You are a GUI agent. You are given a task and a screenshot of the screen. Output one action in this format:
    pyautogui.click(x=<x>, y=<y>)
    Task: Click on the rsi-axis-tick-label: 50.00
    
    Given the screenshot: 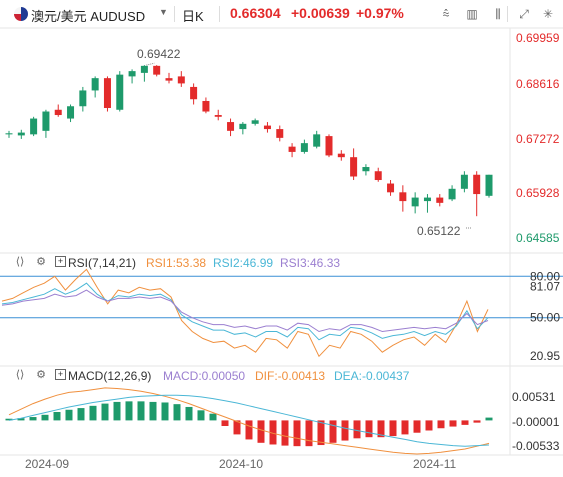 What is the action you would take?
    pyautogui.click(x=545, y=318)
    